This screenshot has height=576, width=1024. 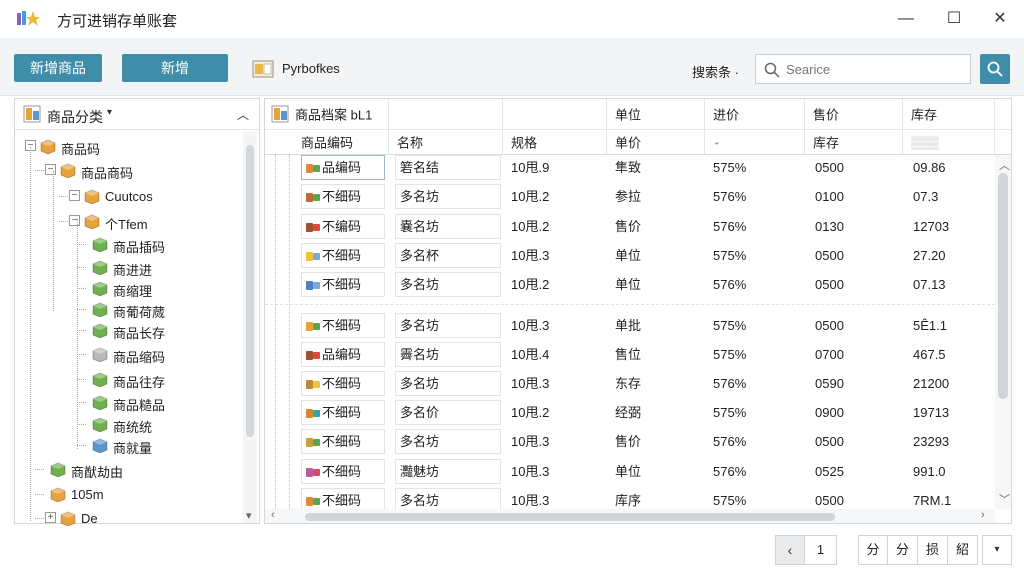 I want to click on grid-top-header-cell: 库存, so click(x=949, y=114).